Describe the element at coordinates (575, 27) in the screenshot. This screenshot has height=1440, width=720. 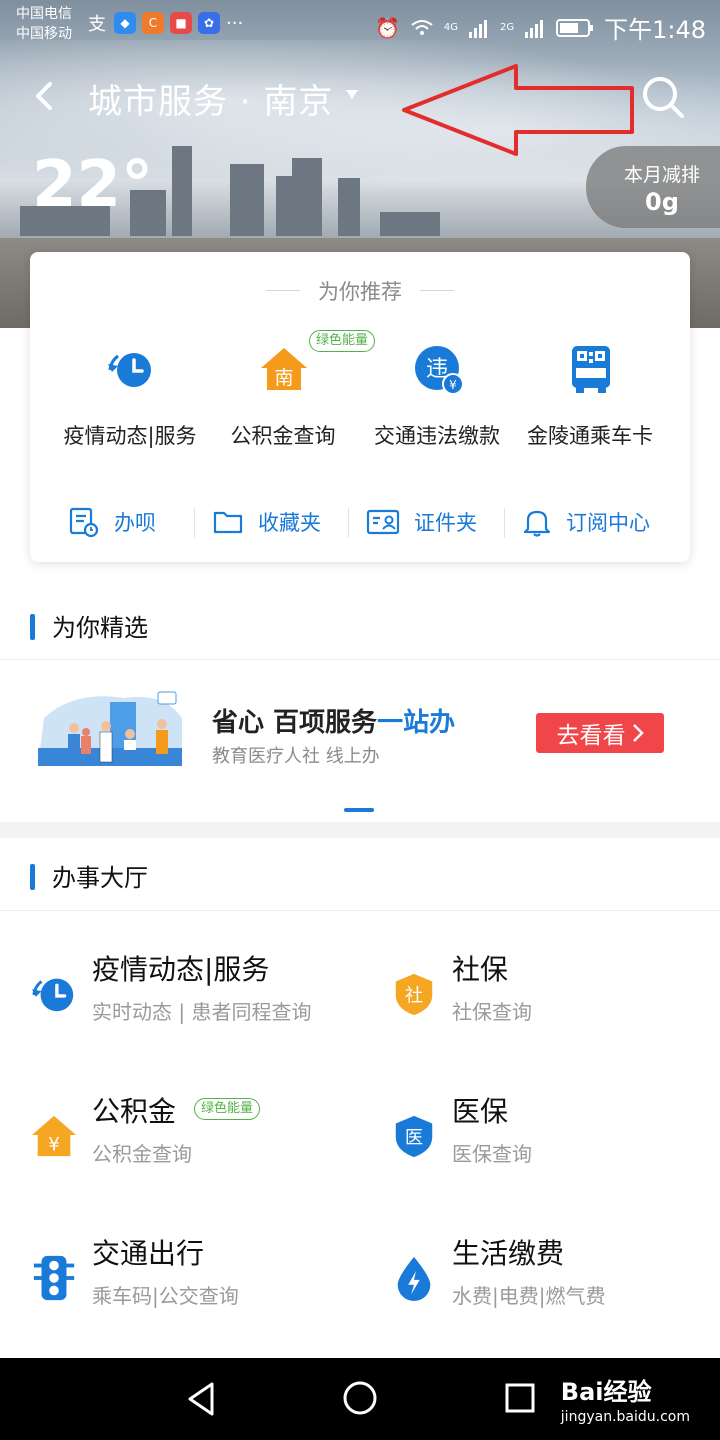
I see `battery-icon` at that location.